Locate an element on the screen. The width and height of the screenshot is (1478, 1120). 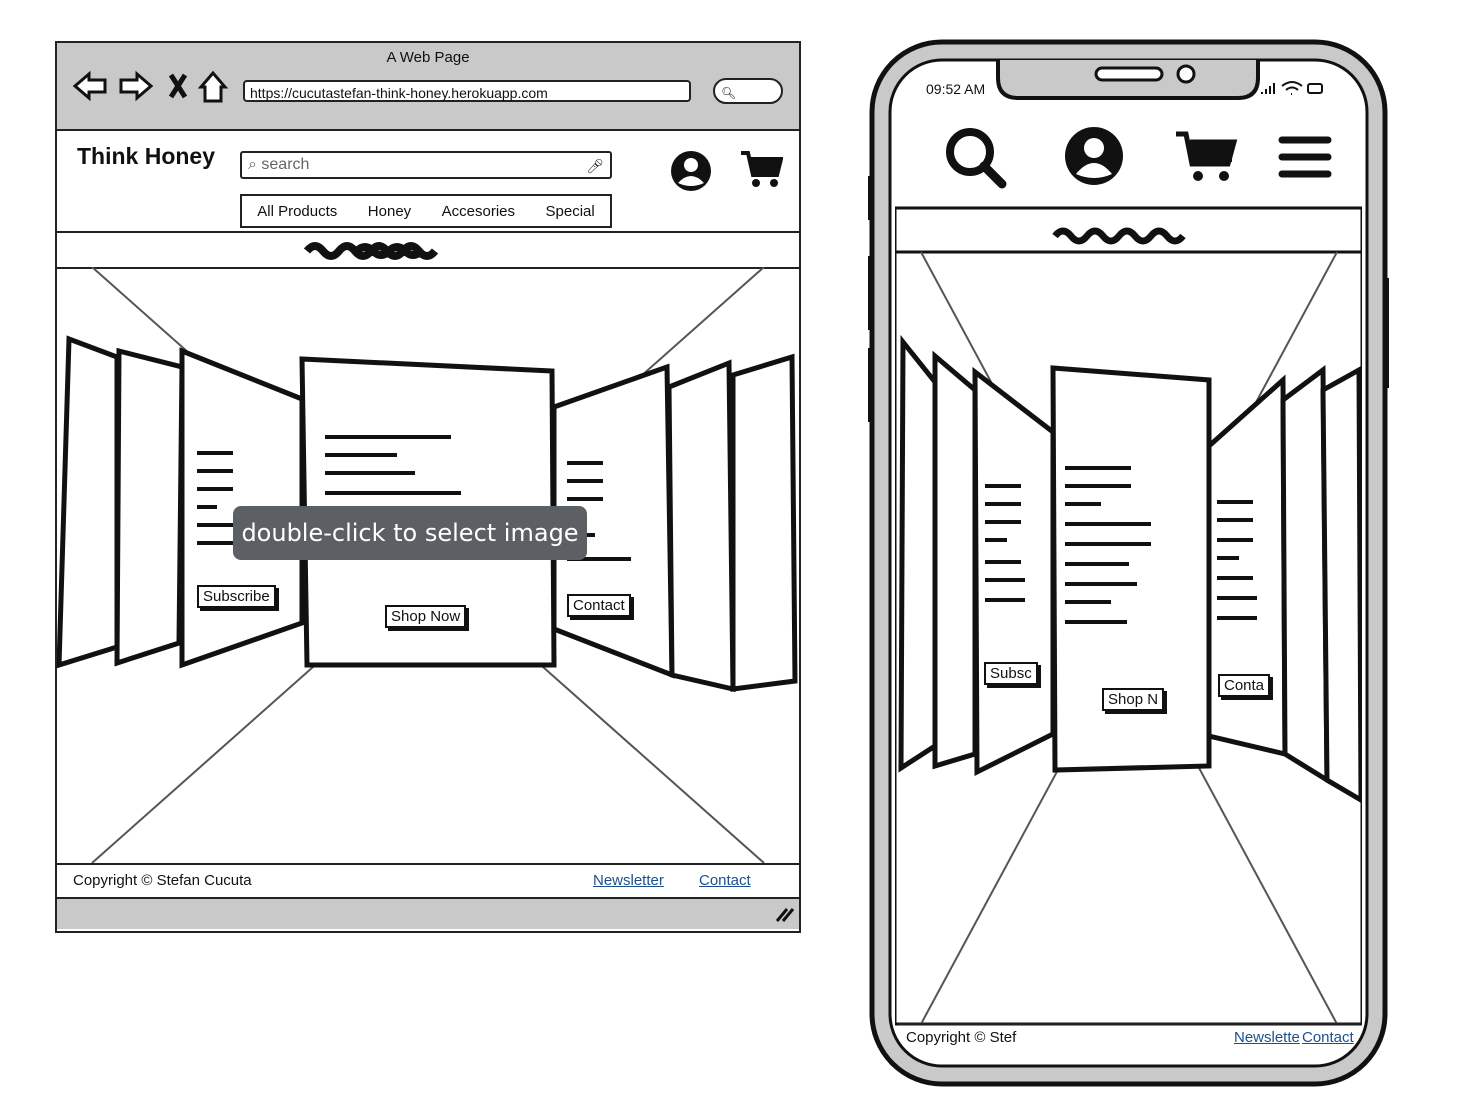
nav-item-special: Special is located at coordinates (570, 211).